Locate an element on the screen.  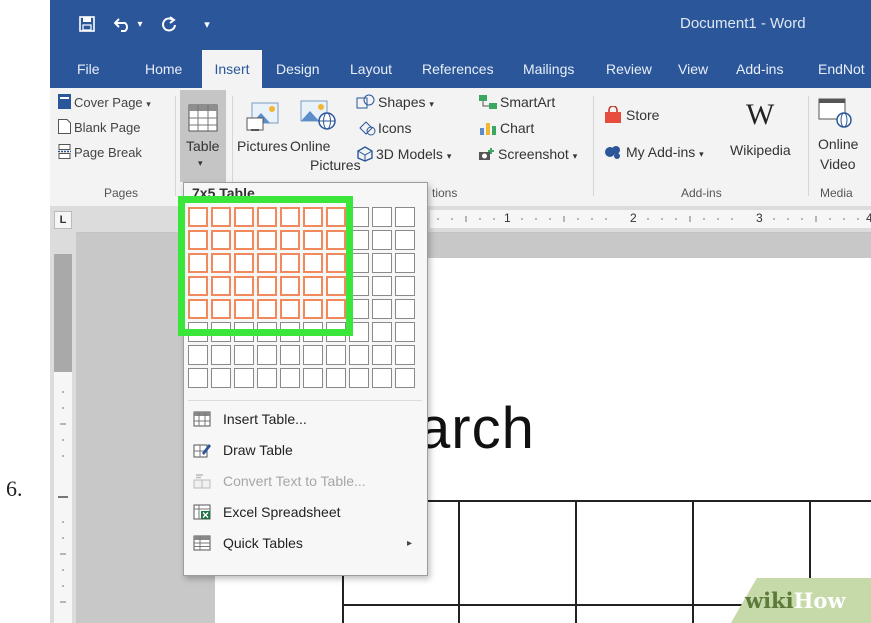
3d-models-button: 3D Models ▾ is located at coordinates (403, 154).